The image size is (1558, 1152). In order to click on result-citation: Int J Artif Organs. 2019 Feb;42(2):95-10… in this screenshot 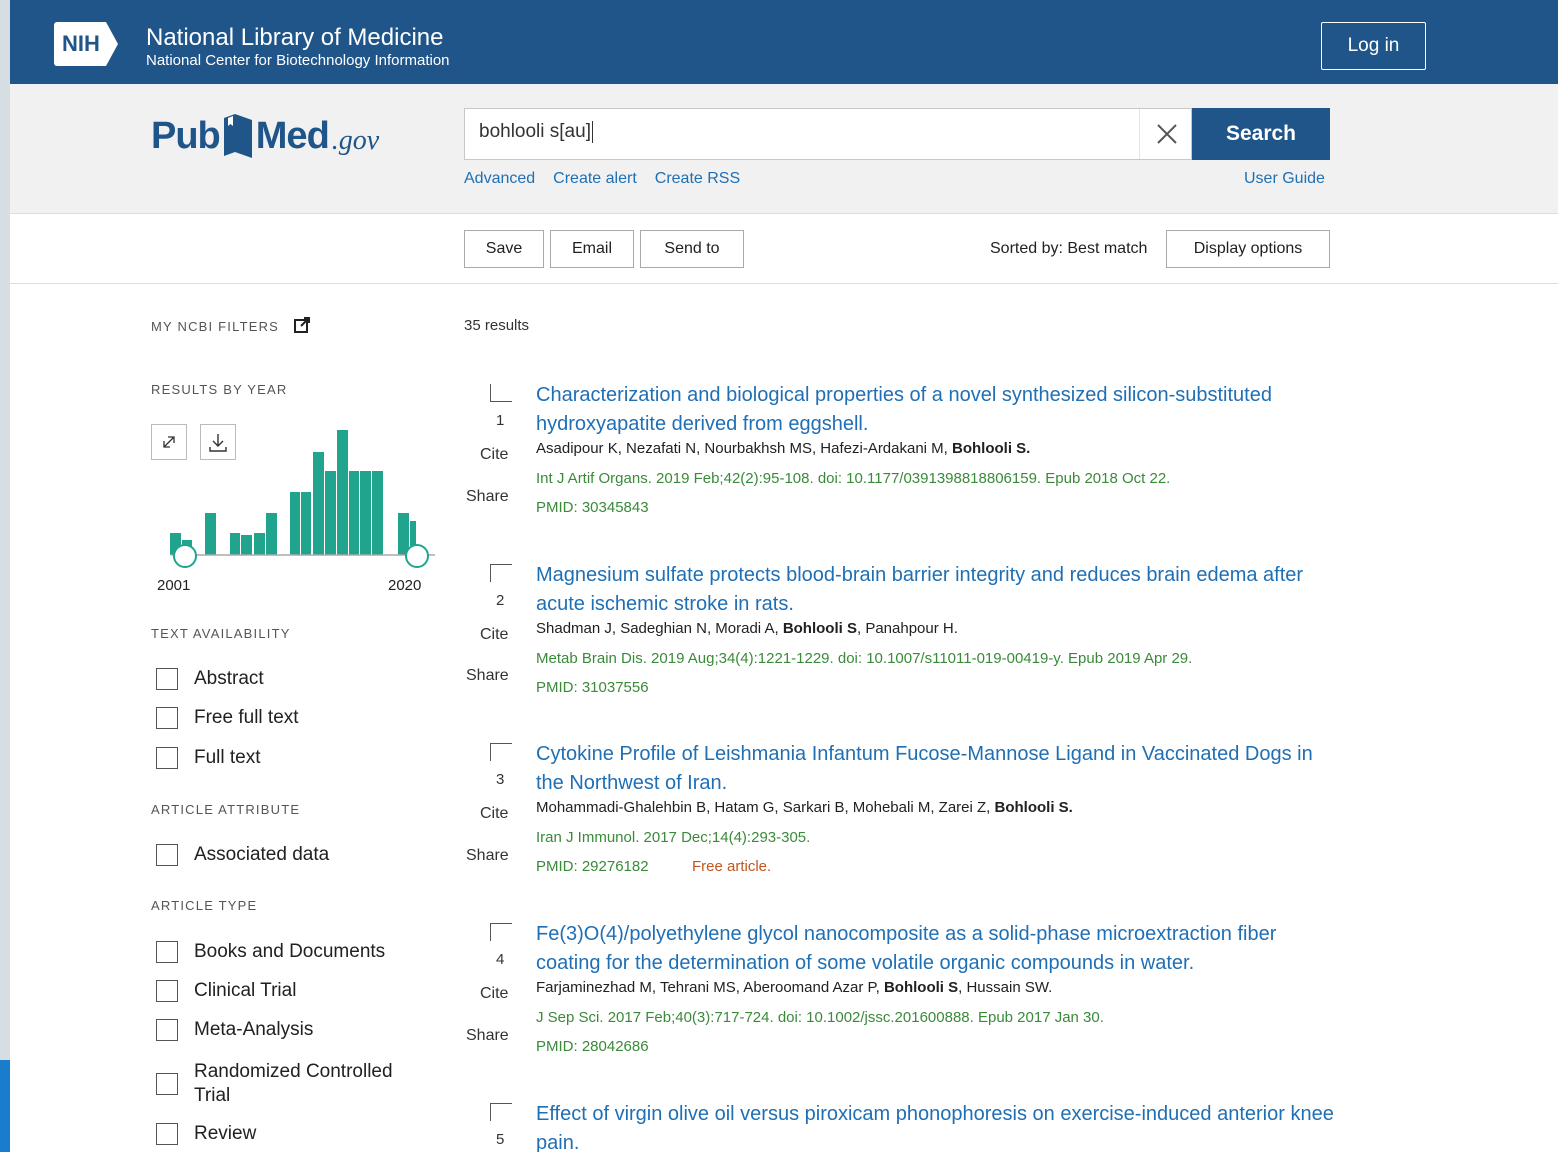, I will do `click(853, 478)`.